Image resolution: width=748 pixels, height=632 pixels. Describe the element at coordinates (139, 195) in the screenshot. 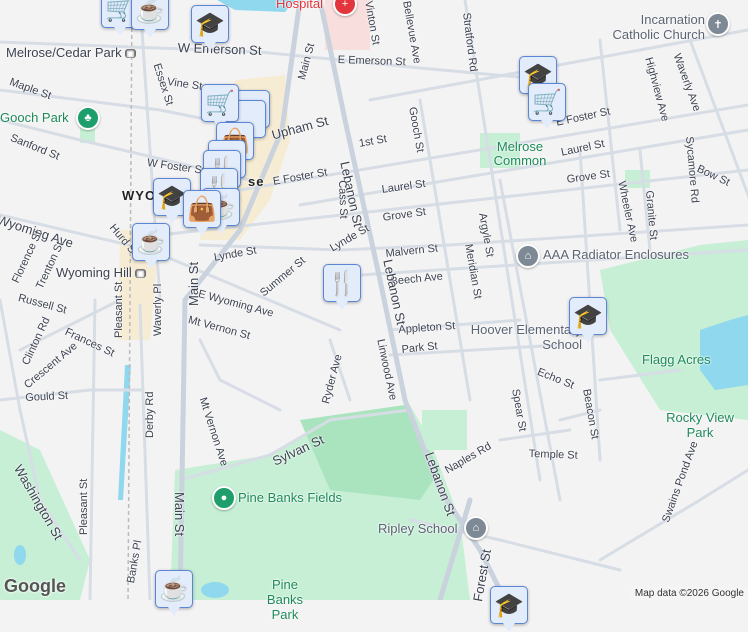

I see `neighborhood-label: WYO` at that location.